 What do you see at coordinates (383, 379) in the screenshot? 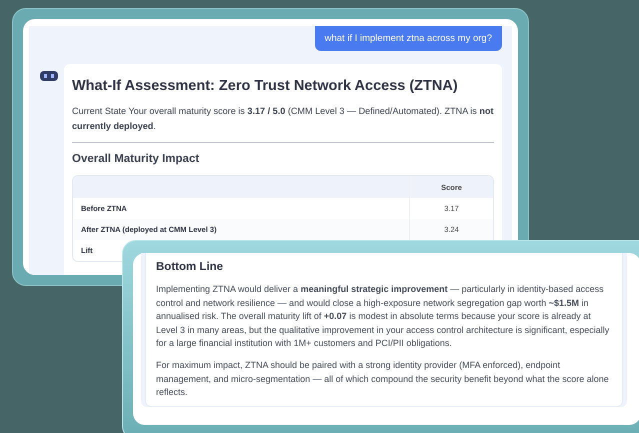
I see `bottom-line-paragraph: For maximum impact, ZTNA should be paired with a strong identity provider (MFA enforced), endpoint management, and micro-segmentation — all of which compound the security benefit beyond what the score alone reflects.` at bounding box center [383, 379].